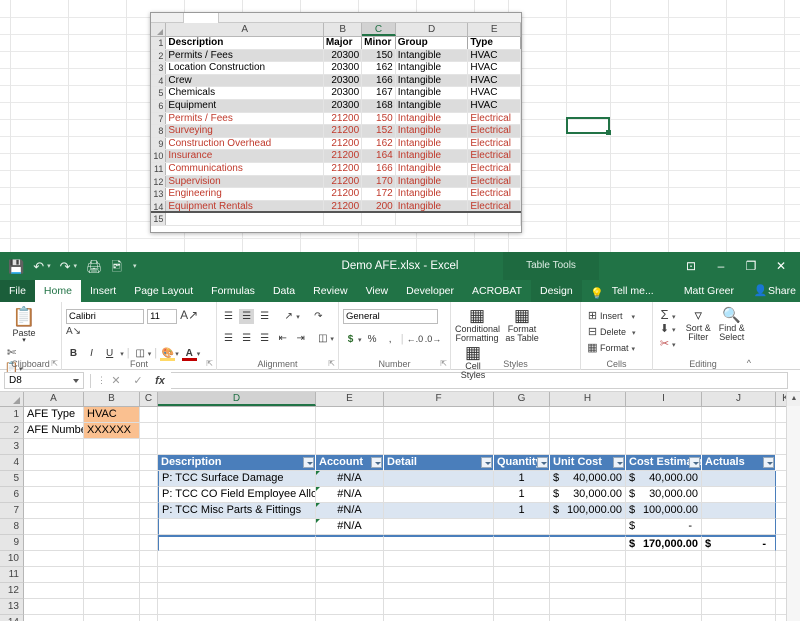 This screenshot has height=621, width=800. Describe the element at coordinates (439, 575) in the screenshot. I see `cell-F11` at that location.